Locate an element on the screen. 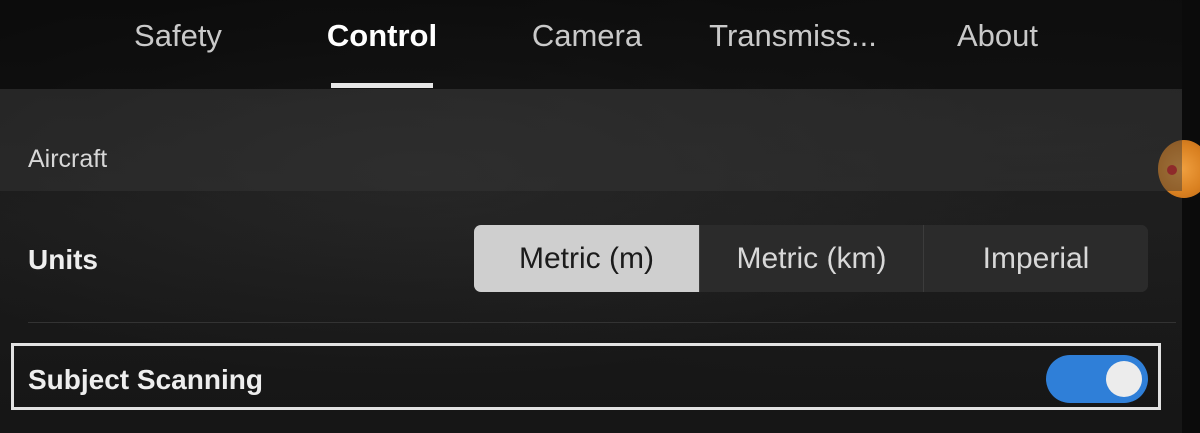 Image resolution: width=1200 pixels, height=433 pixels. units-option-imperial: Imperial is located at coordinates (1035, 258).